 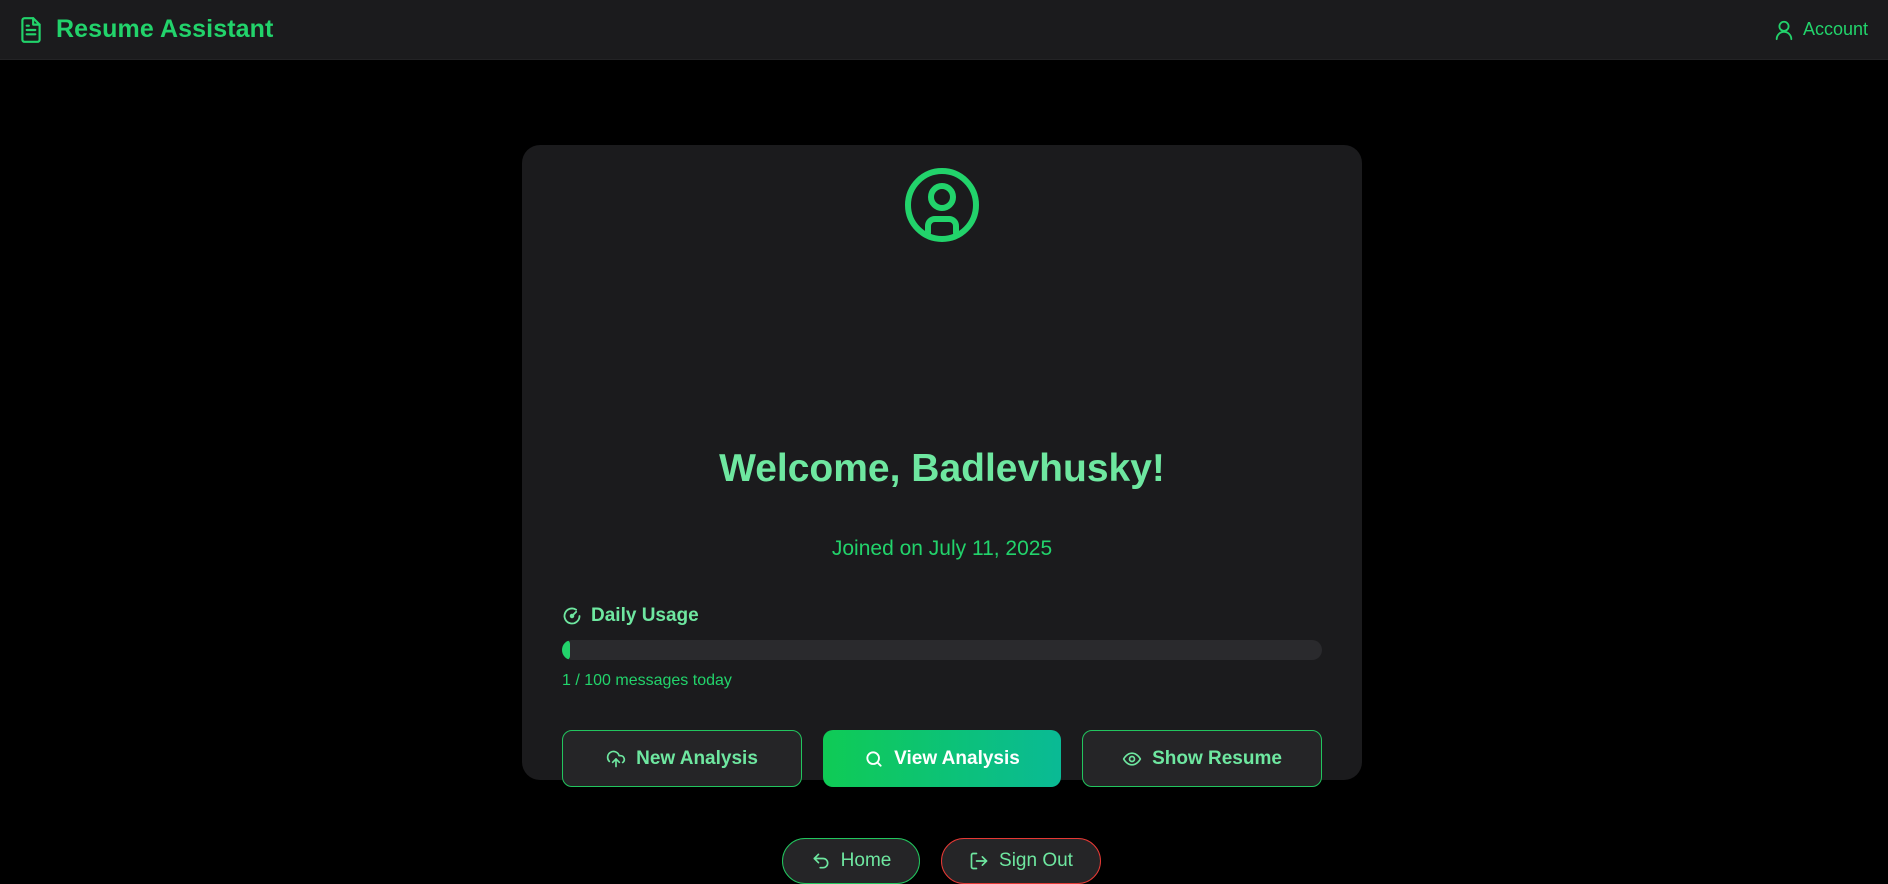 What do you see at coordinates (1036, 860) in the screenshot?
I see `sign-out-label: Sign Out` at bounding box center [1036, 860].